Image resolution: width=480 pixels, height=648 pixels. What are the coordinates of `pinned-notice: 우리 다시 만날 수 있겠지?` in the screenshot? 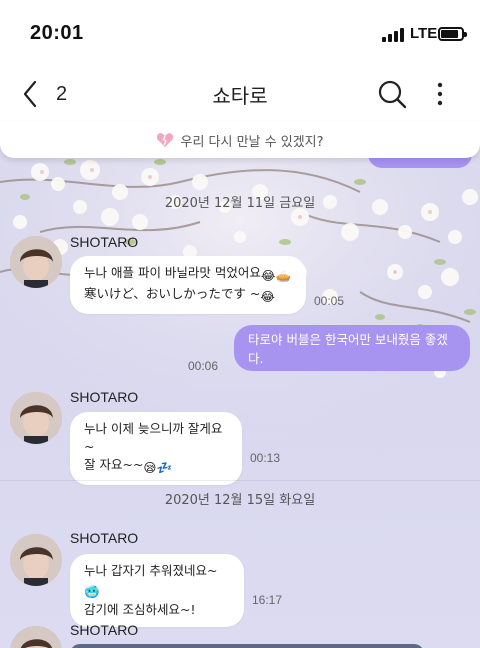 It's located at (240, 140).